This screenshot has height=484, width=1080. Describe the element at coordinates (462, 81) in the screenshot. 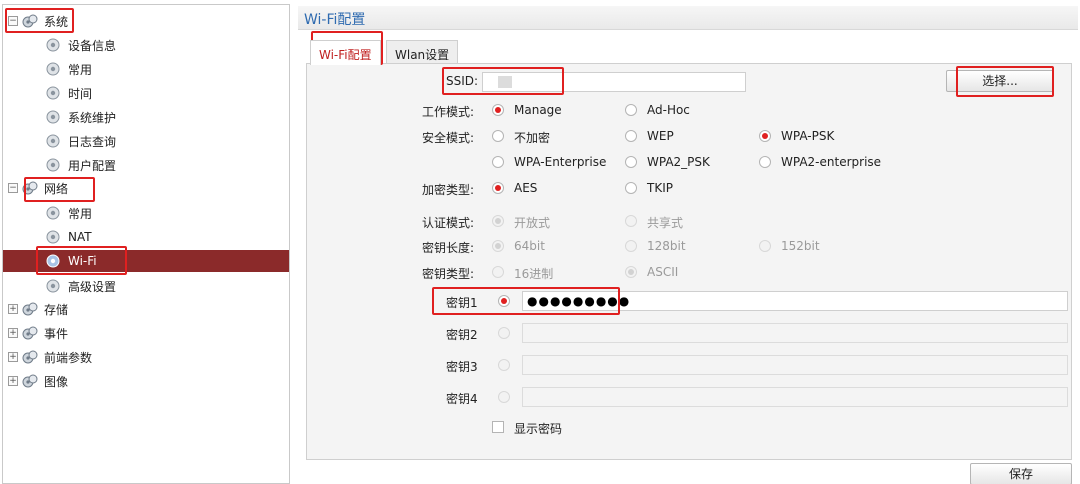

I see `ssid-label: SSID:` at that location.